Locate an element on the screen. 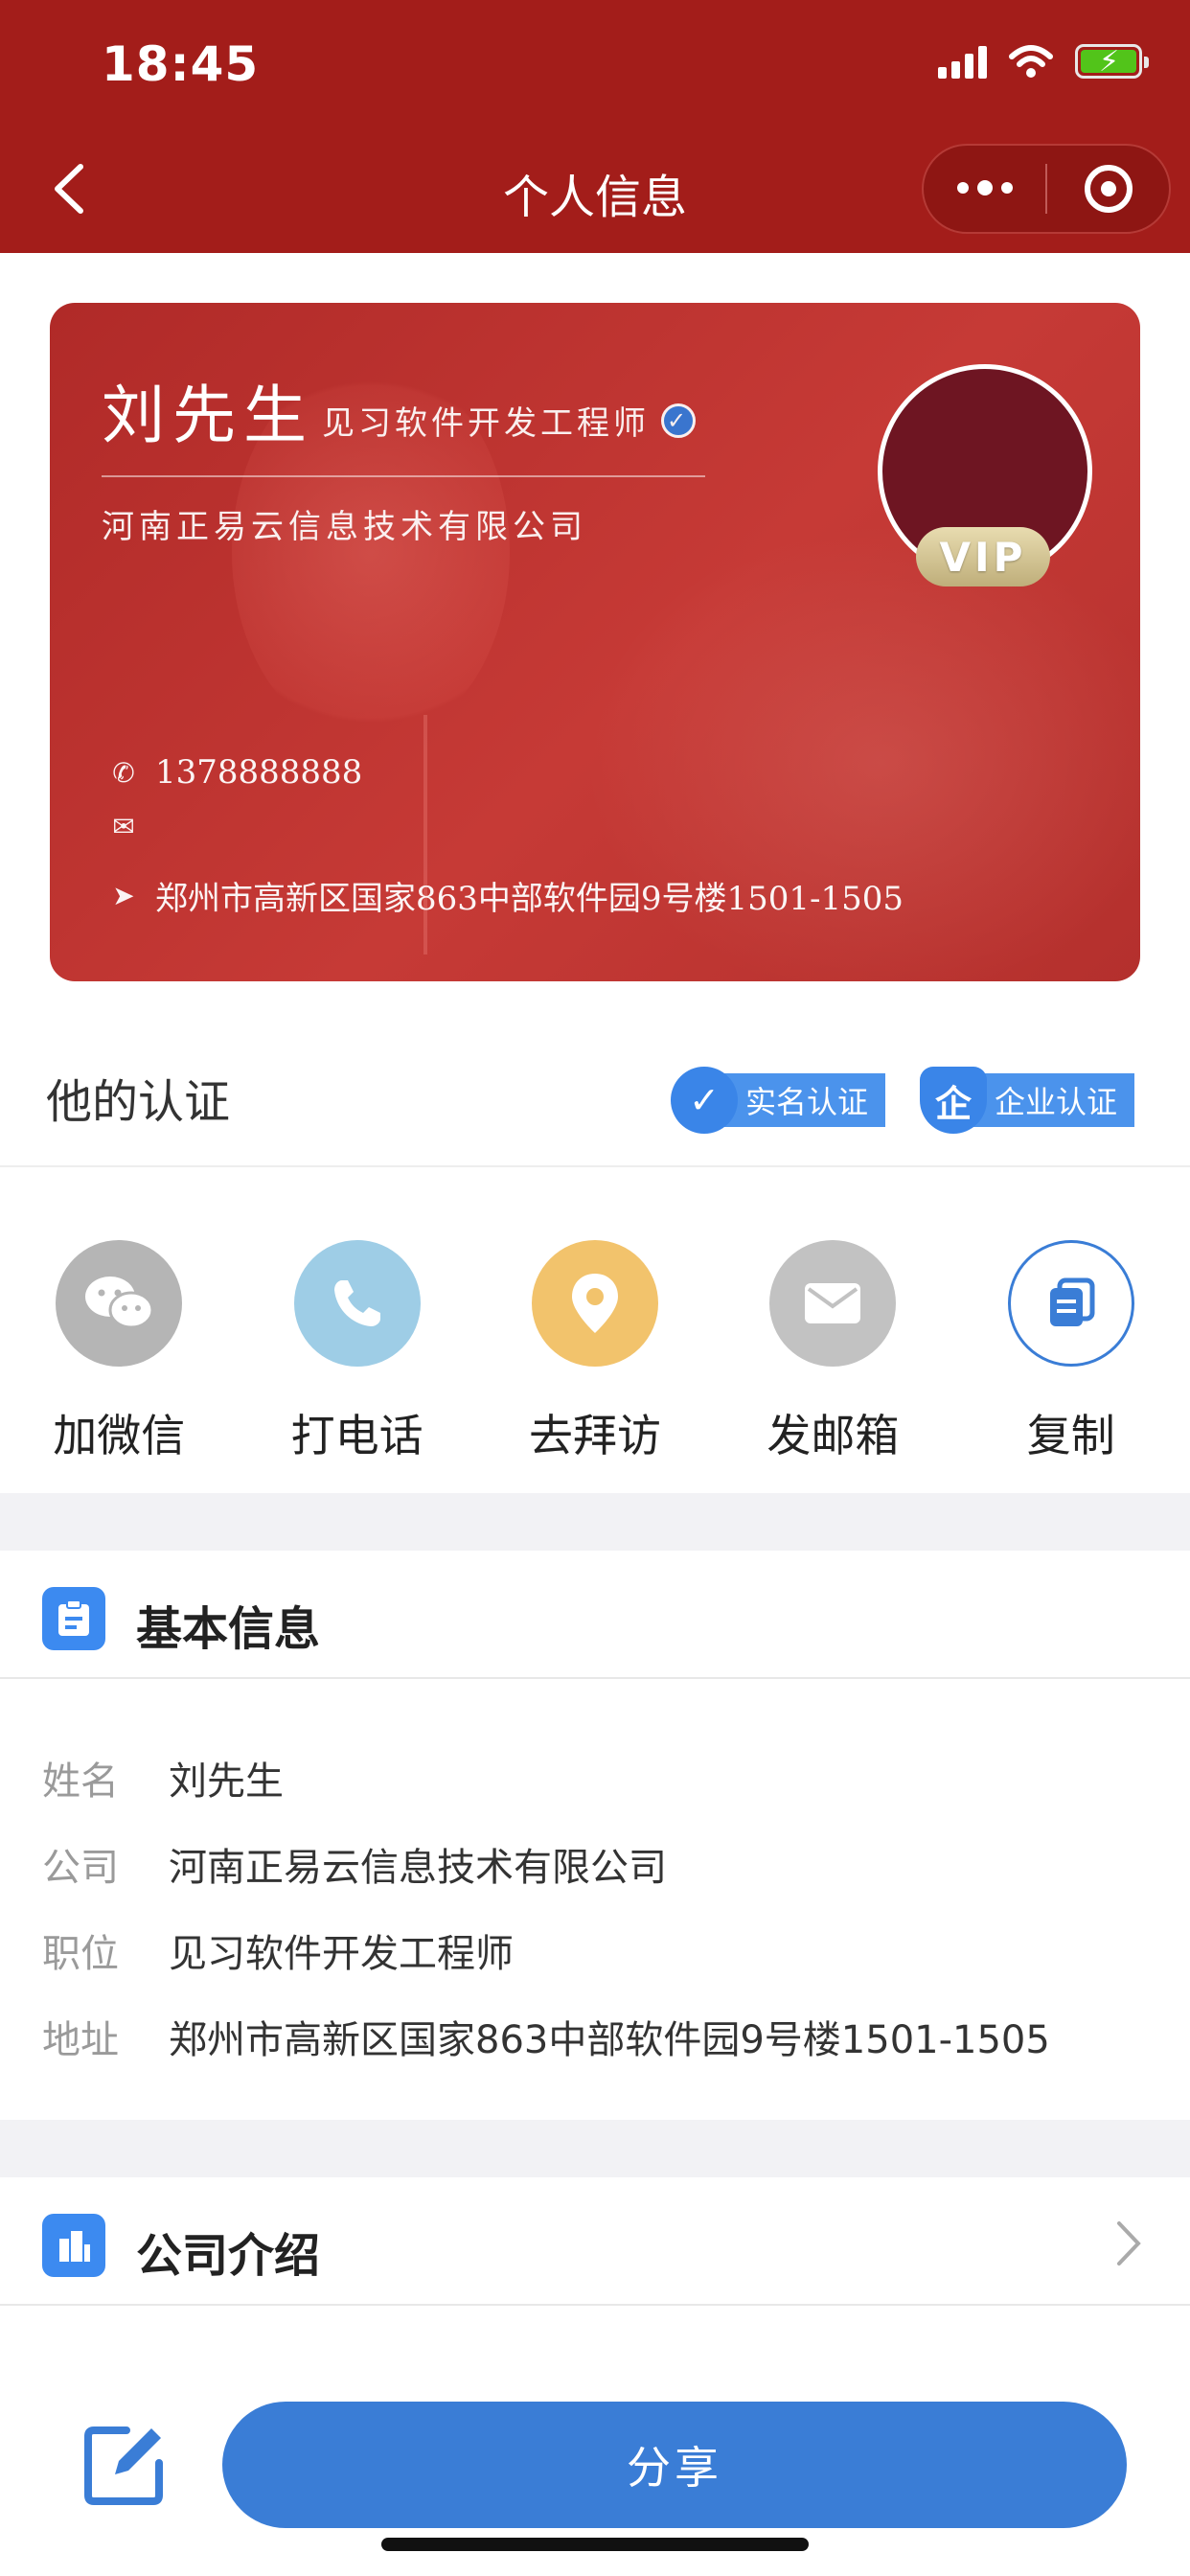 The height and width of the screenshot is (2576, 1190). basic-info-title: 基本信息 is located at coordinates (229, 1629).